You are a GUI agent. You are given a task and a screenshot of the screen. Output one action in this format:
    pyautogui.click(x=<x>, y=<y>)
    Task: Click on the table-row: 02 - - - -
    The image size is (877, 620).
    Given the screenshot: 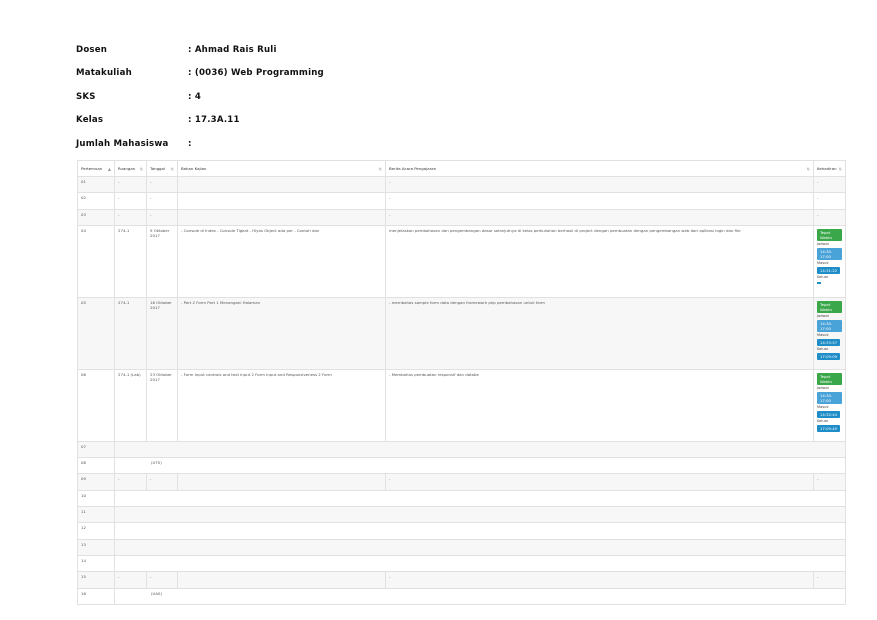 What is the action you would take?
    pyautogui.click(x=461, y=201)
    